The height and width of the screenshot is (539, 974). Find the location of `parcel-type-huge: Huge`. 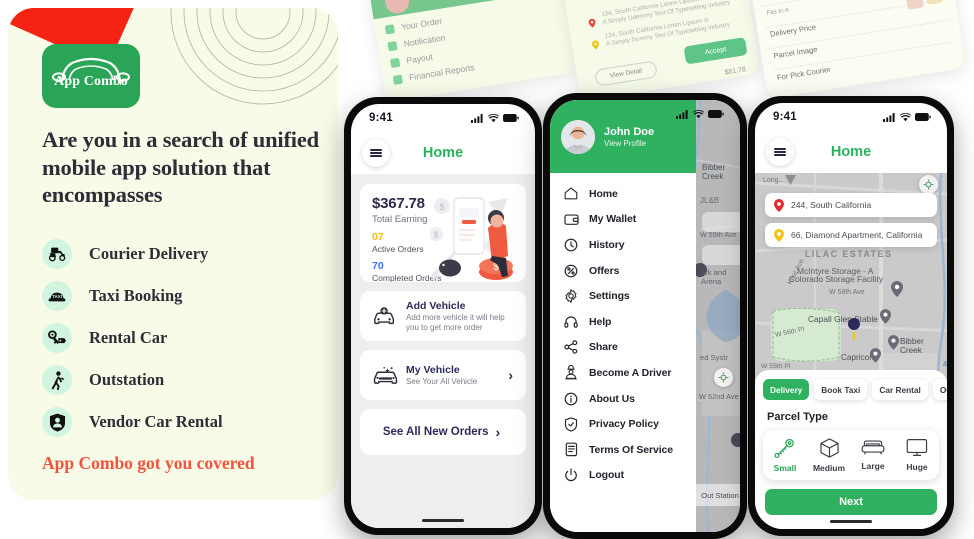

parcel-type-huge: Huge is located at coordinates (917, 455).